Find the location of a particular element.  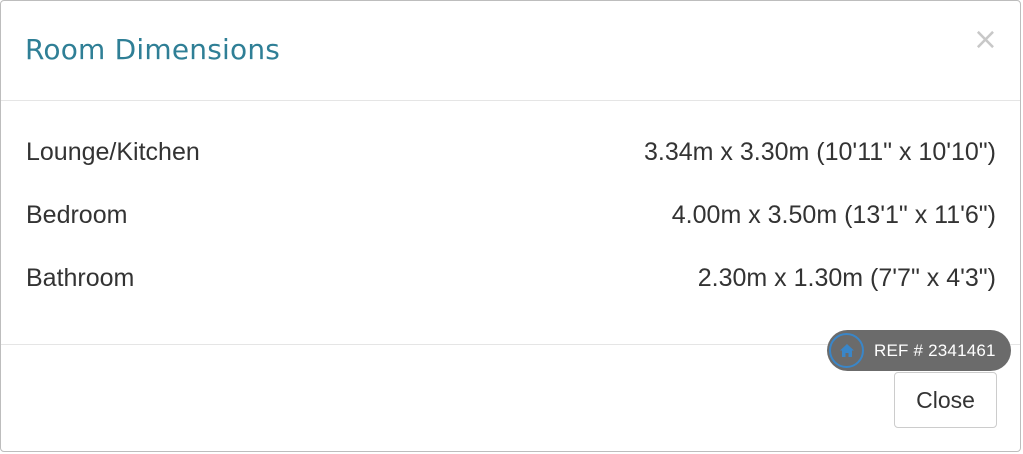

room-name: Bedroom is located at coordinates (77, 214).